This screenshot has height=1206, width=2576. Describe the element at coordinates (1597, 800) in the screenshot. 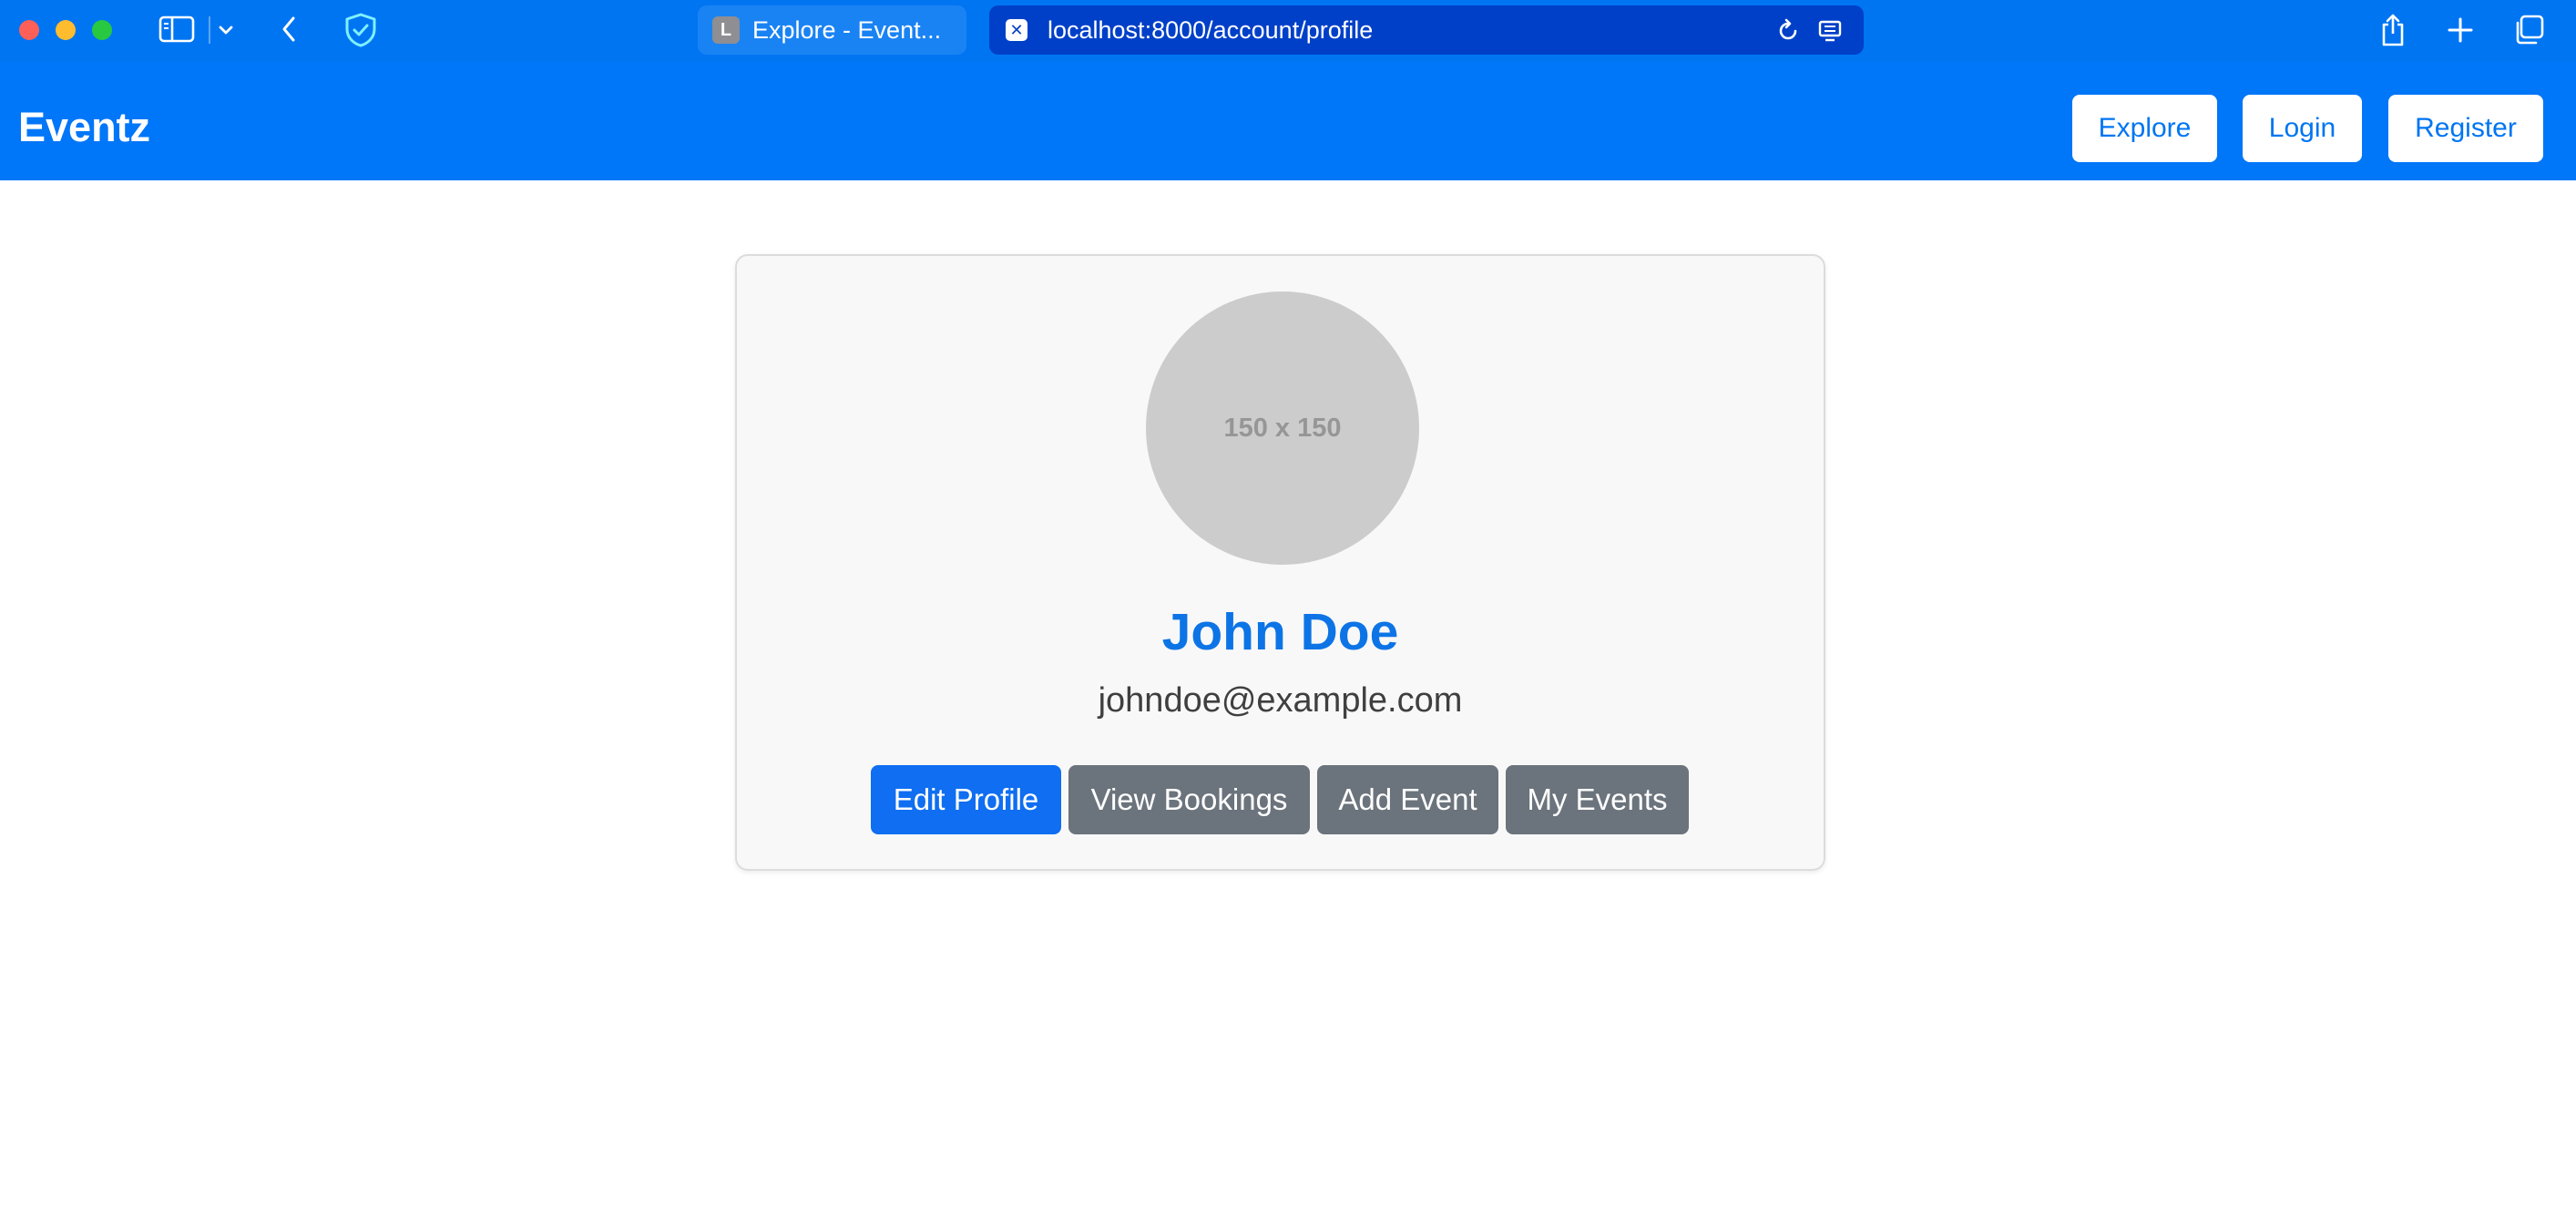

I see `my-events-button: My Events` at that location.